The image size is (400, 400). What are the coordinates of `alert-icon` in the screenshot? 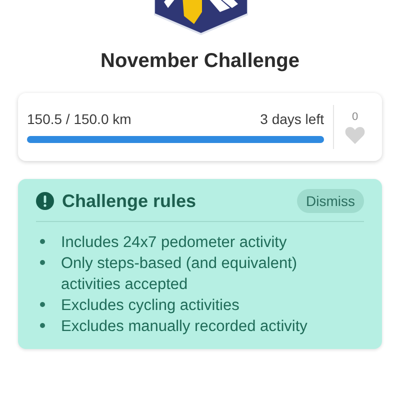 It's located at (45, 201).